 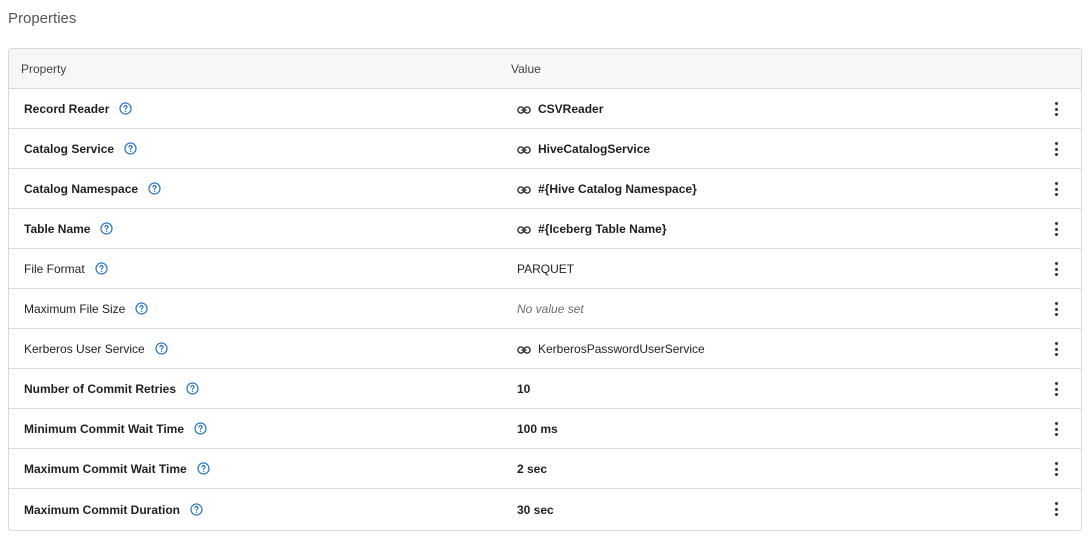 I want to click on property-value-cell: 100 ms, so click(x=791, y=429).